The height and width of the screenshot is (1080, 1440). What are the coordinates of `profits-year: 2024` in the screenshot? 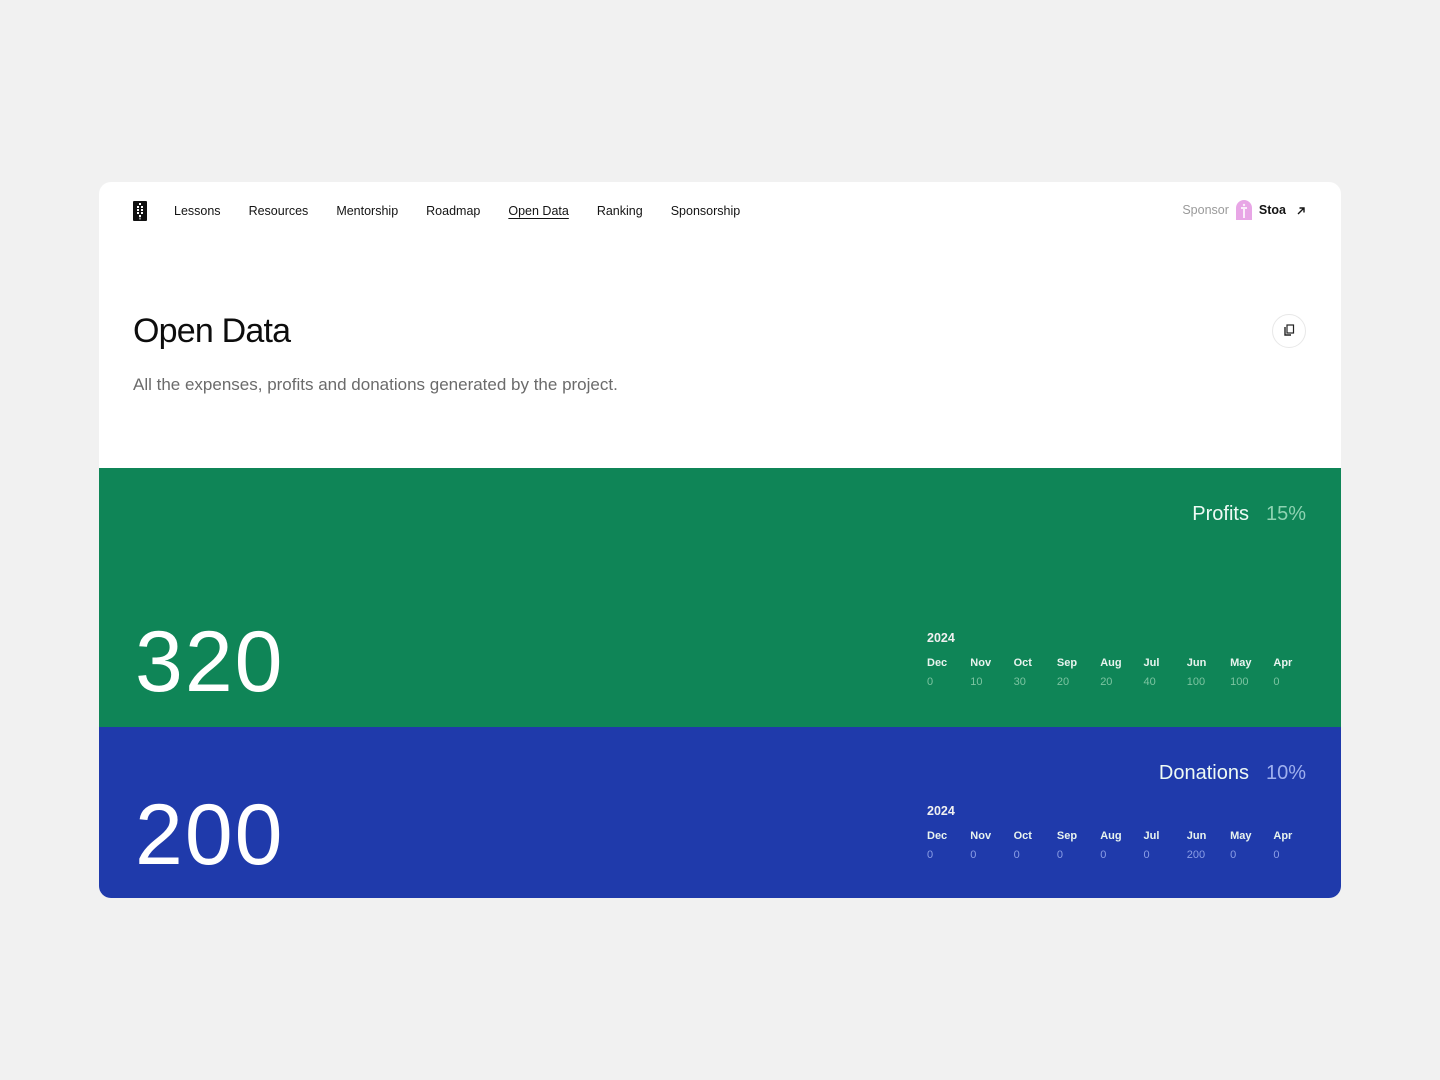 It's located at (941, 638).